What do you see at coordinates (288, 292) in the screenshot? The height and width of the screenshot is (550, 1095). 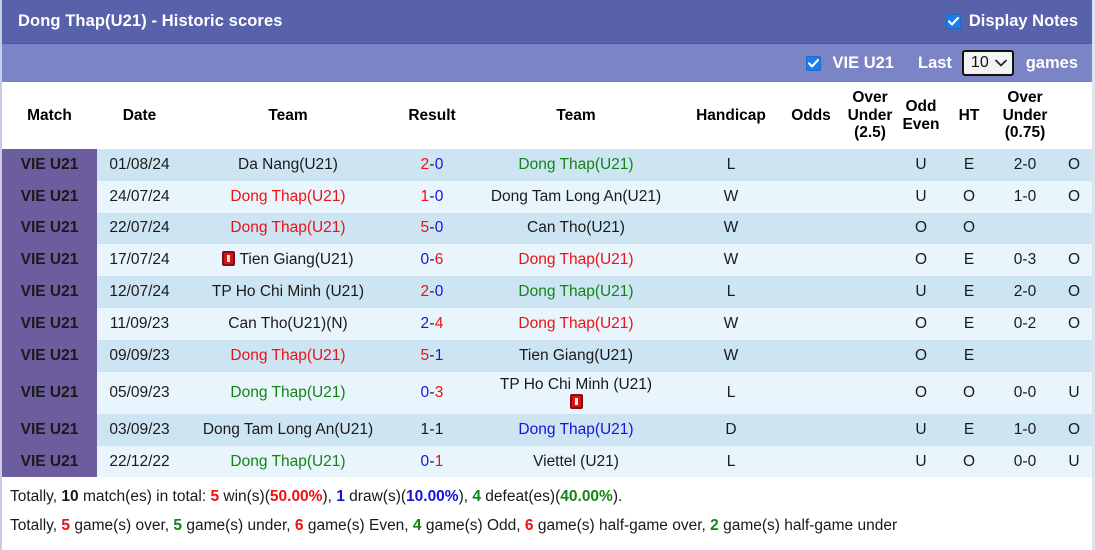 I see `cell-team-home: TP Ho Chi Minh (U21)` at bounding box center [288, 292].